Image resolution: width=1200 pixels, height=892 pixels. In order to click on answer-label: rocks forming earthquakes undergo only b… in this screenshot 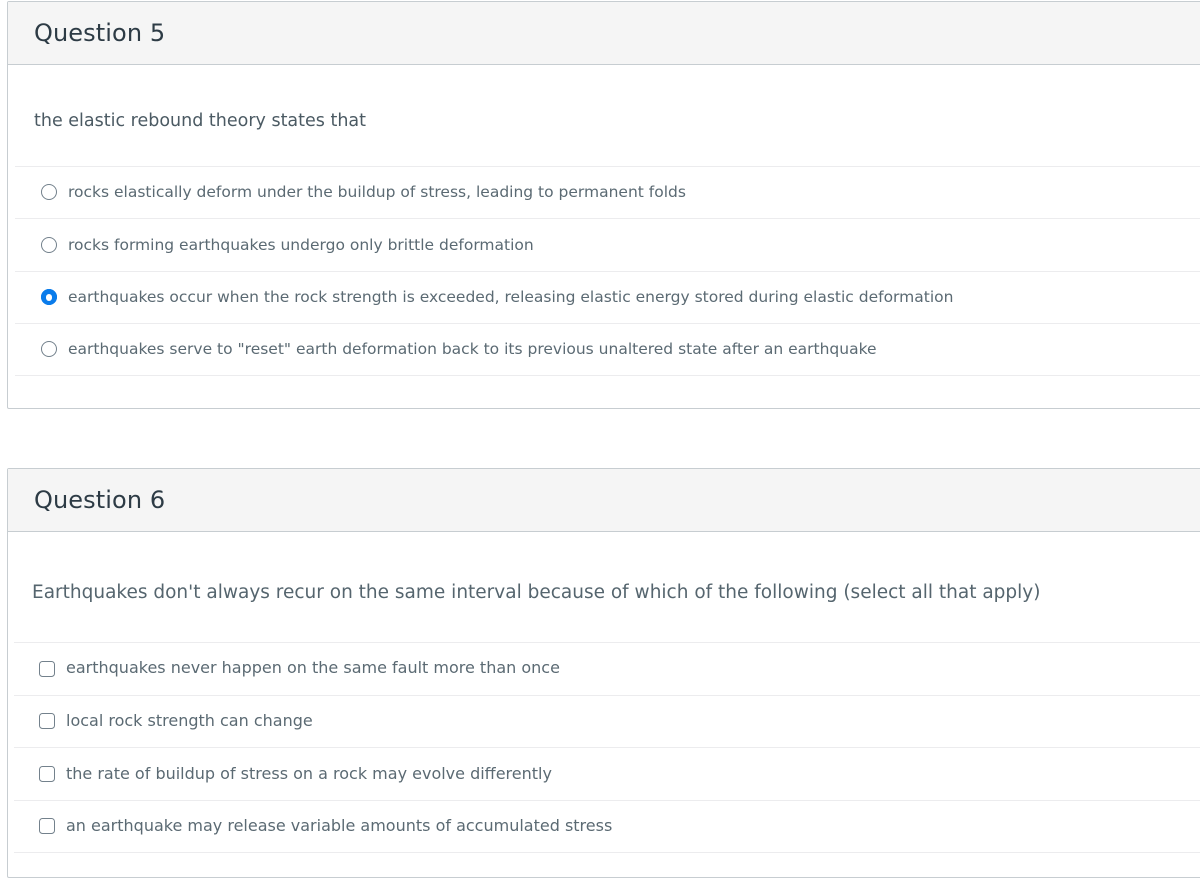, I will do `click(301, 244)`.